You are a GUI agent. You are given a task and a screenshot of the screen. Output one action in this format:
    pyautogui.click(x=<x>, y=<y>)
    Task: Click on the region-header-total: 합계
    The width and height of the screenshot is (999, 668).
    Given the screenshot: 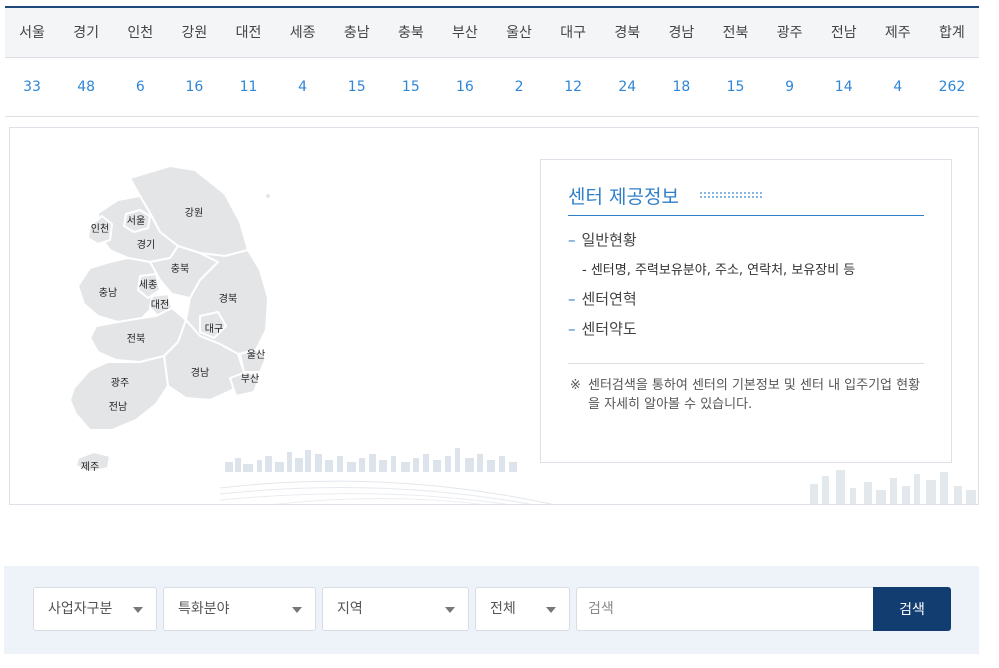 What is the action you would take?
    pyautogui.click(x=951, y=32)
    